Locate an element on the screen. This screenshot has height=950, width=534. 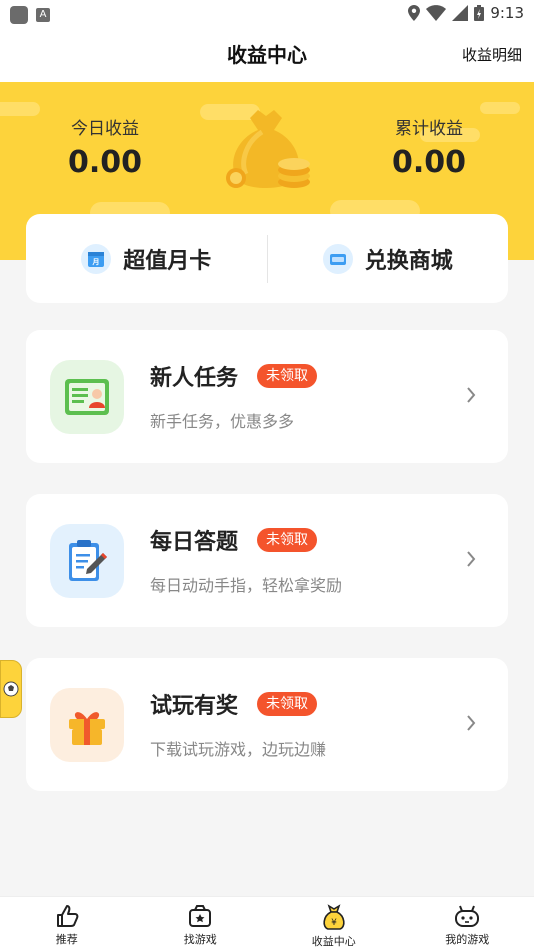
task-description: 每日动动手指，轻松拿奖励 is located at coordinates (246, 585).